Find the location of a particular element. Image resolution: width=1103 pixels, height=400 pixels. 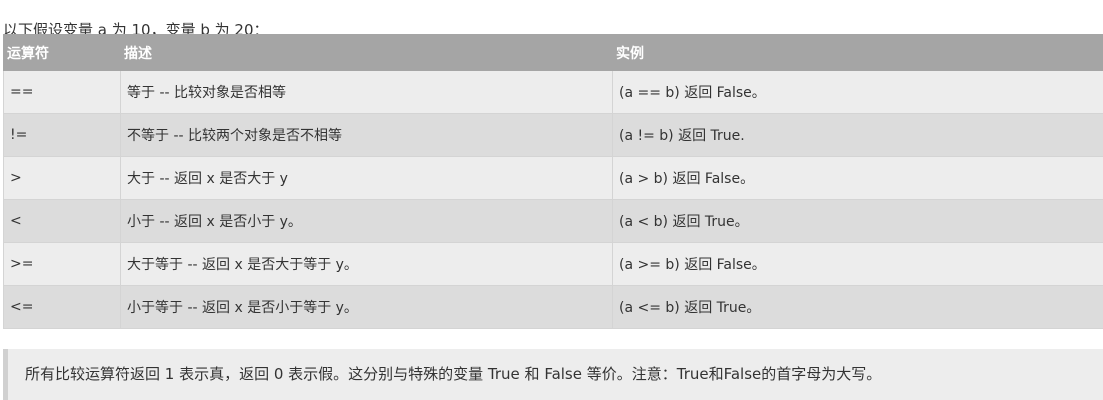

table-row: == 等于 -- 比较对象是否相等 (a == b) 返回 False。 is located at coordinates (553, 92).